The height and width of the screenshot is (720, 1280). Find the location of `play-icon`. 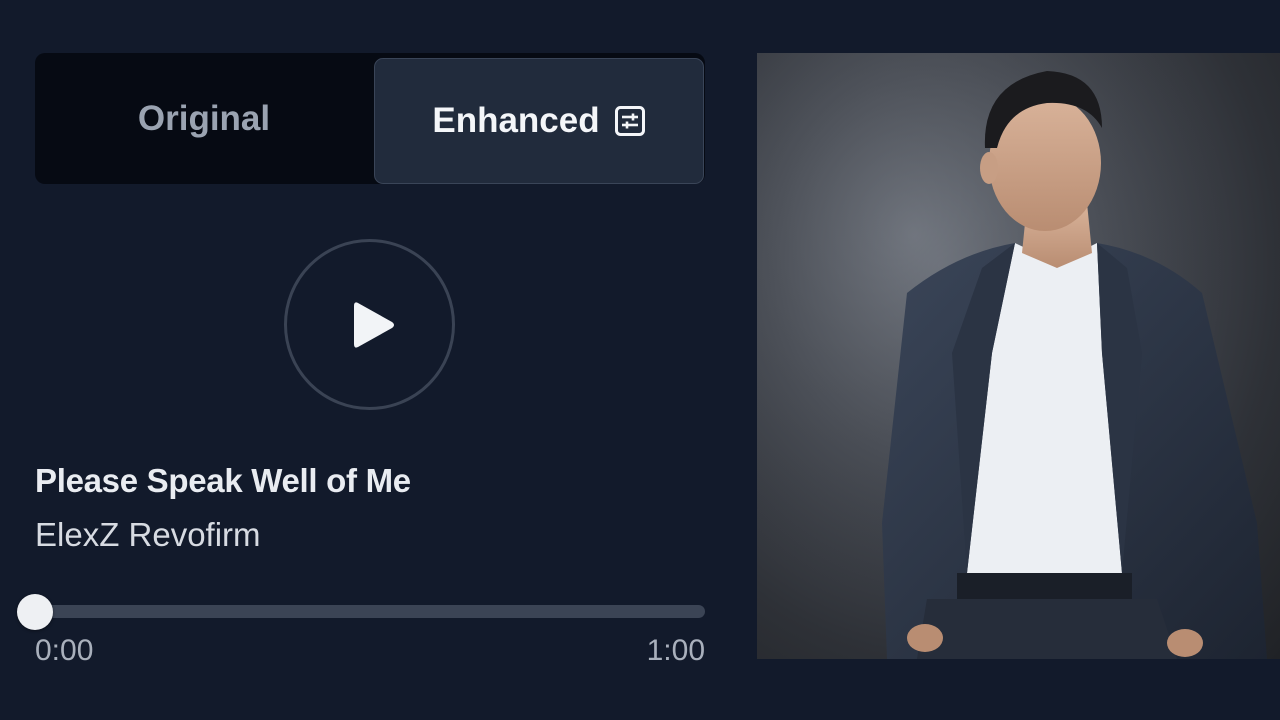

play-icon is located at coordinates (370, 325).